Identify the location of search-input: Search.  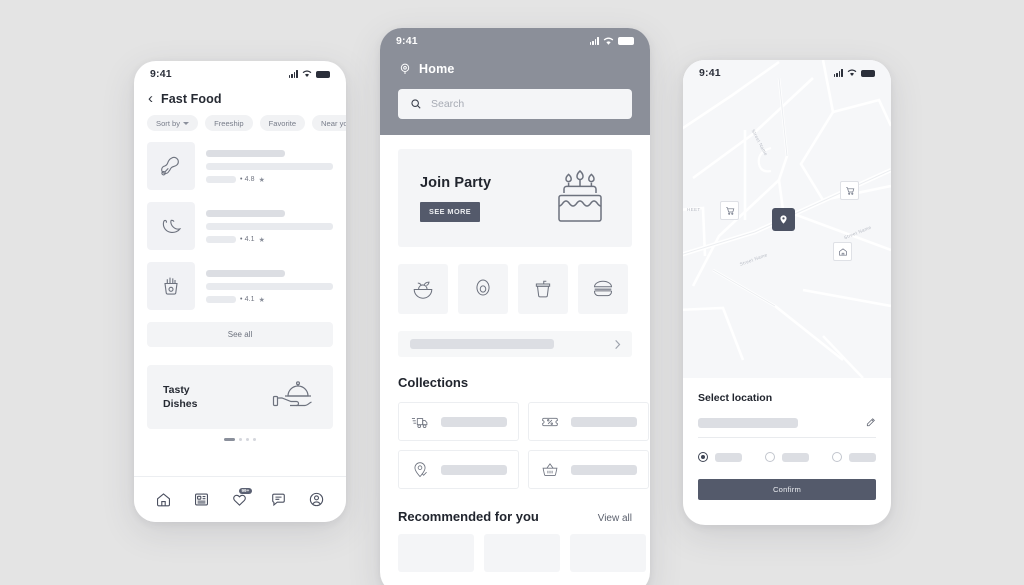
(515, 104).